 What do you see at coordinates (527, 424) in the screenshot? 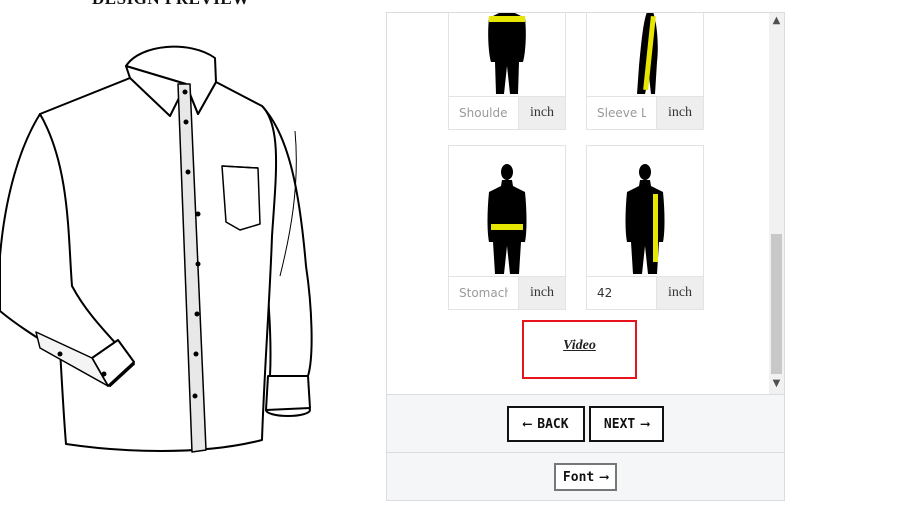
I see `arrow-left-icon: ⟵` at bounding box center [527, 424].